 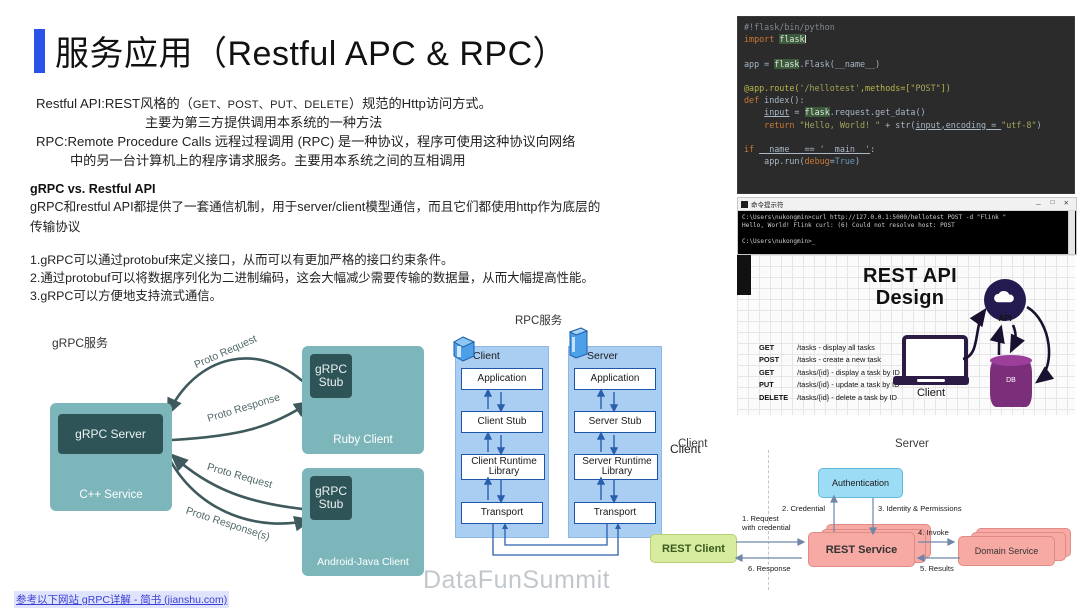 I want to click on code-line-0: #!flask/bin/python, so click(x=789, y=27).